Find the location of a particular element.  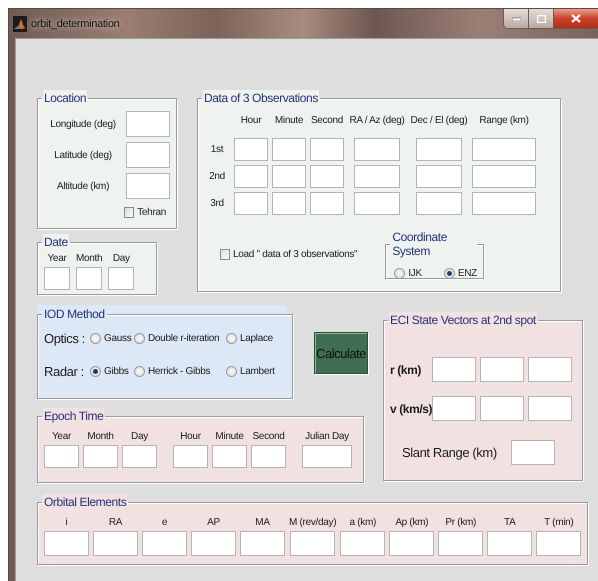

calculate-button: Calculate is located at coordinates (341, 353).